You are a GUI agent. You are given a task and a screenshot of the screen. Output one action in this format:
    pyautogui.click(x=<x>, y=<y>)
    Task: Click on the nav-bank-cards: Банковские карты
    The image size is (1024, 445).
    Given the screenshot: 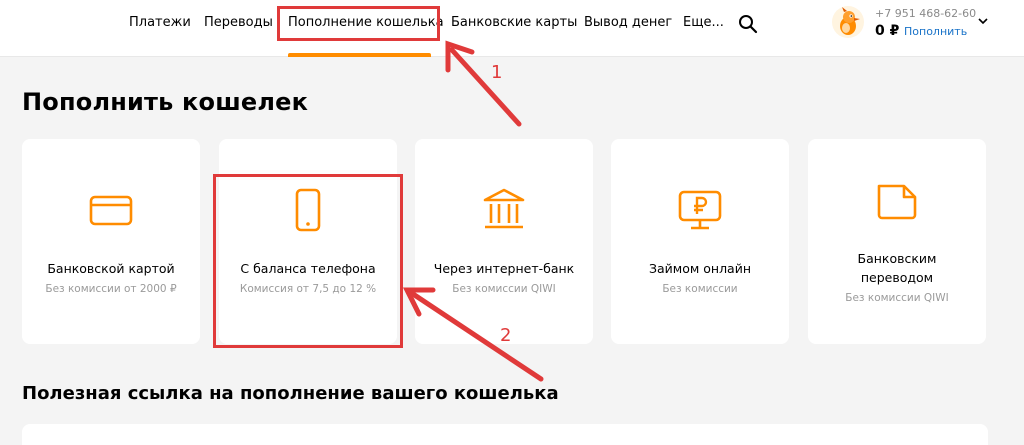 What is the action you would take?
    pyautogui.click(x=514, y=22)
    